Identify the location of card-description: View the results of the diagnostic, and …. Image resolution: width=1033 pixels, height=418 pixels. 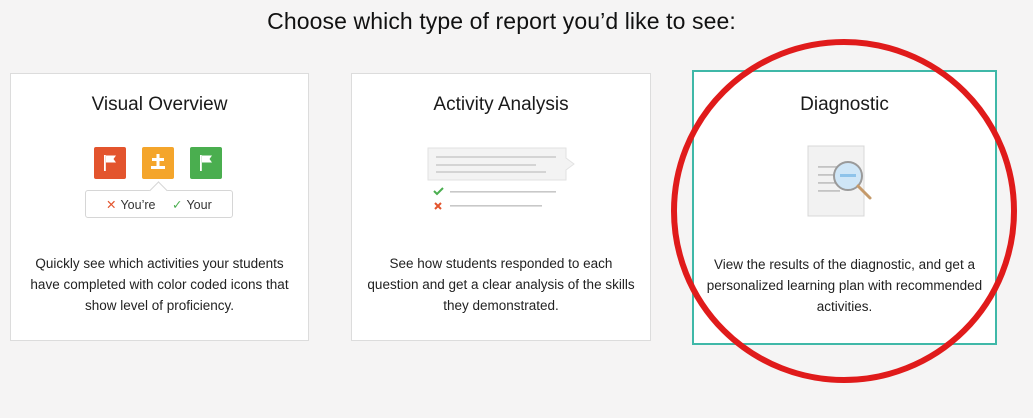
(844, 285).